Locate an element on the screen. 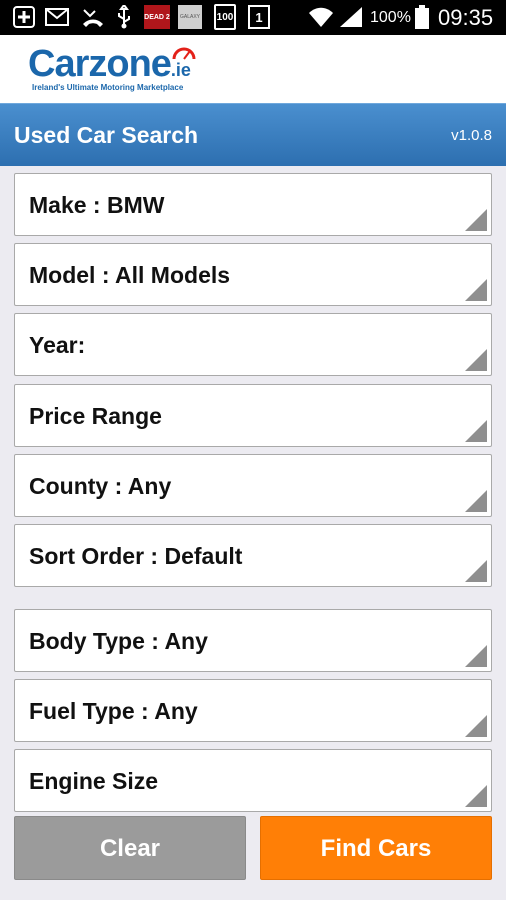 This screenshot has height=900, width=506. page-title: Used Car Search is located at coordinates (106, 135).